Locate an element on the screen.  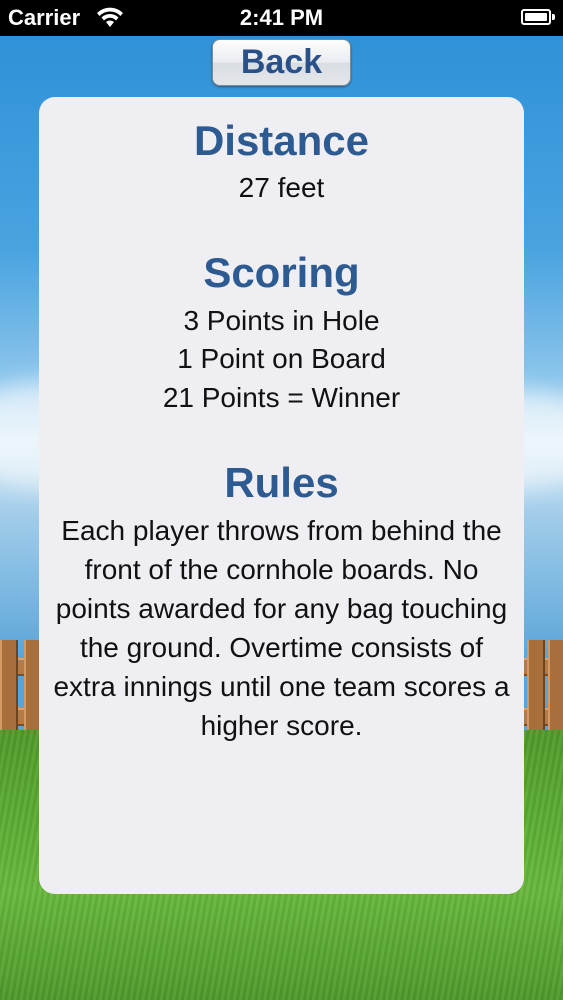
scoring-title: Scoring is located at coordinates (281, 272).